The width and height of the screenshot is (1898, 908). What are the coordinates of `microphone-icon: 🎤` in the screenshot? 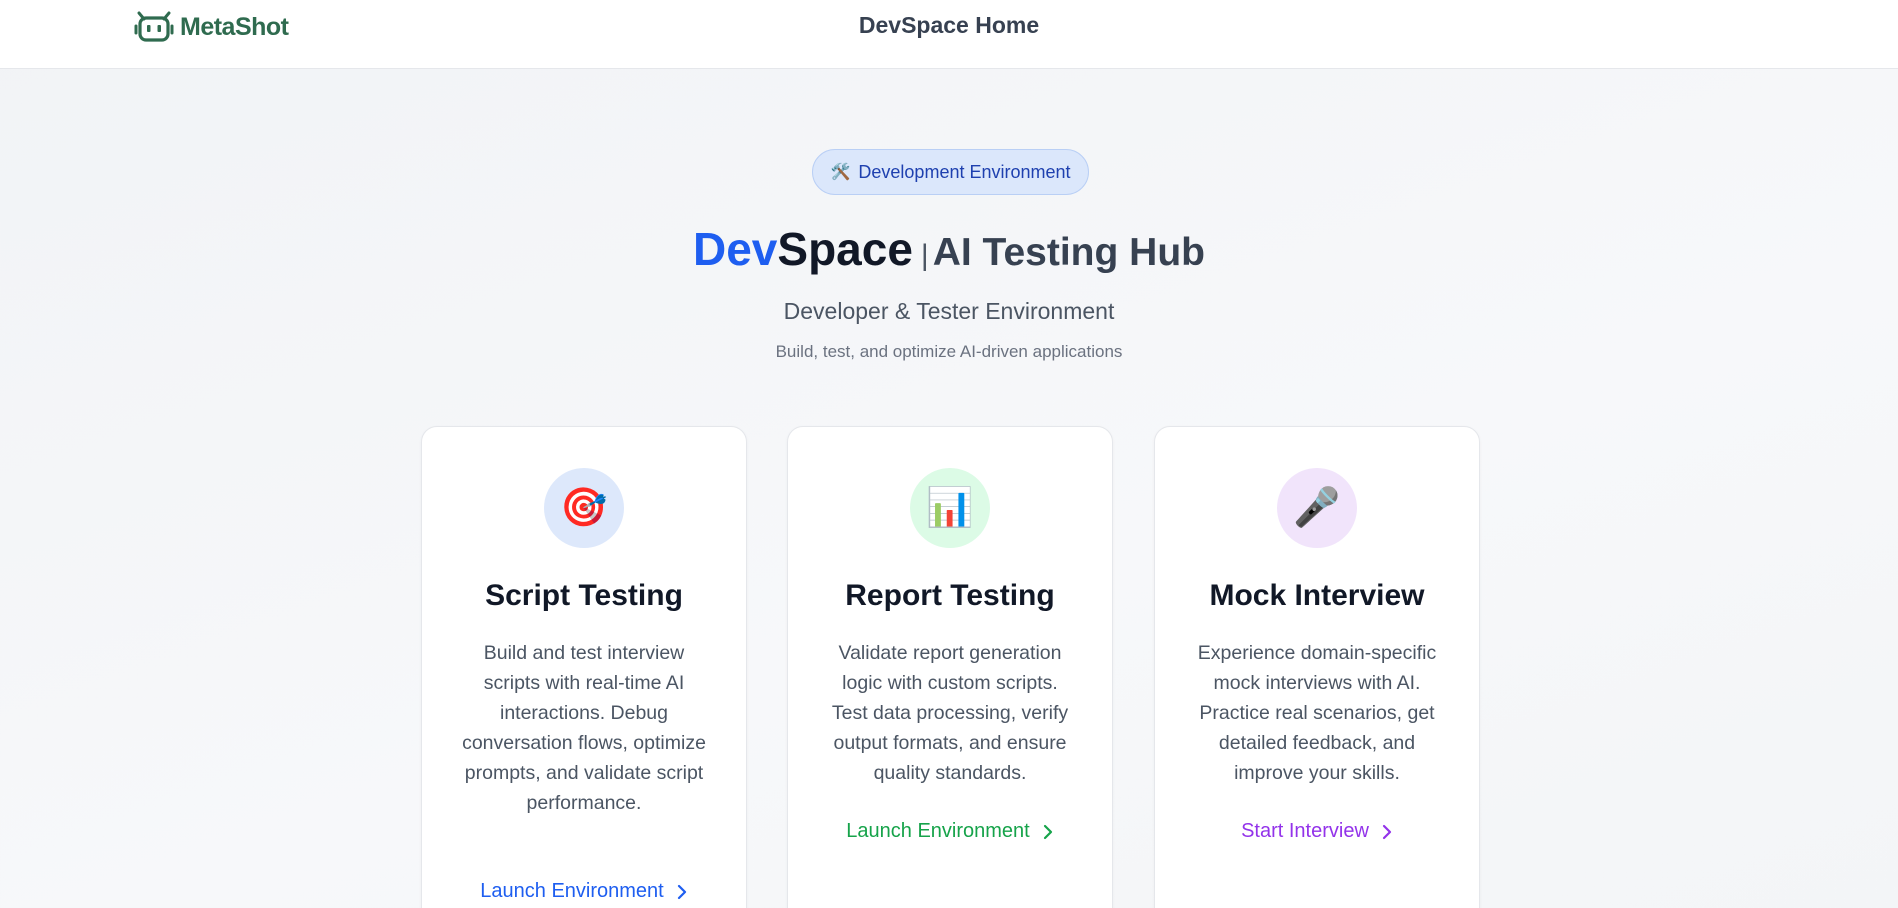 It's located at (1317, 508).